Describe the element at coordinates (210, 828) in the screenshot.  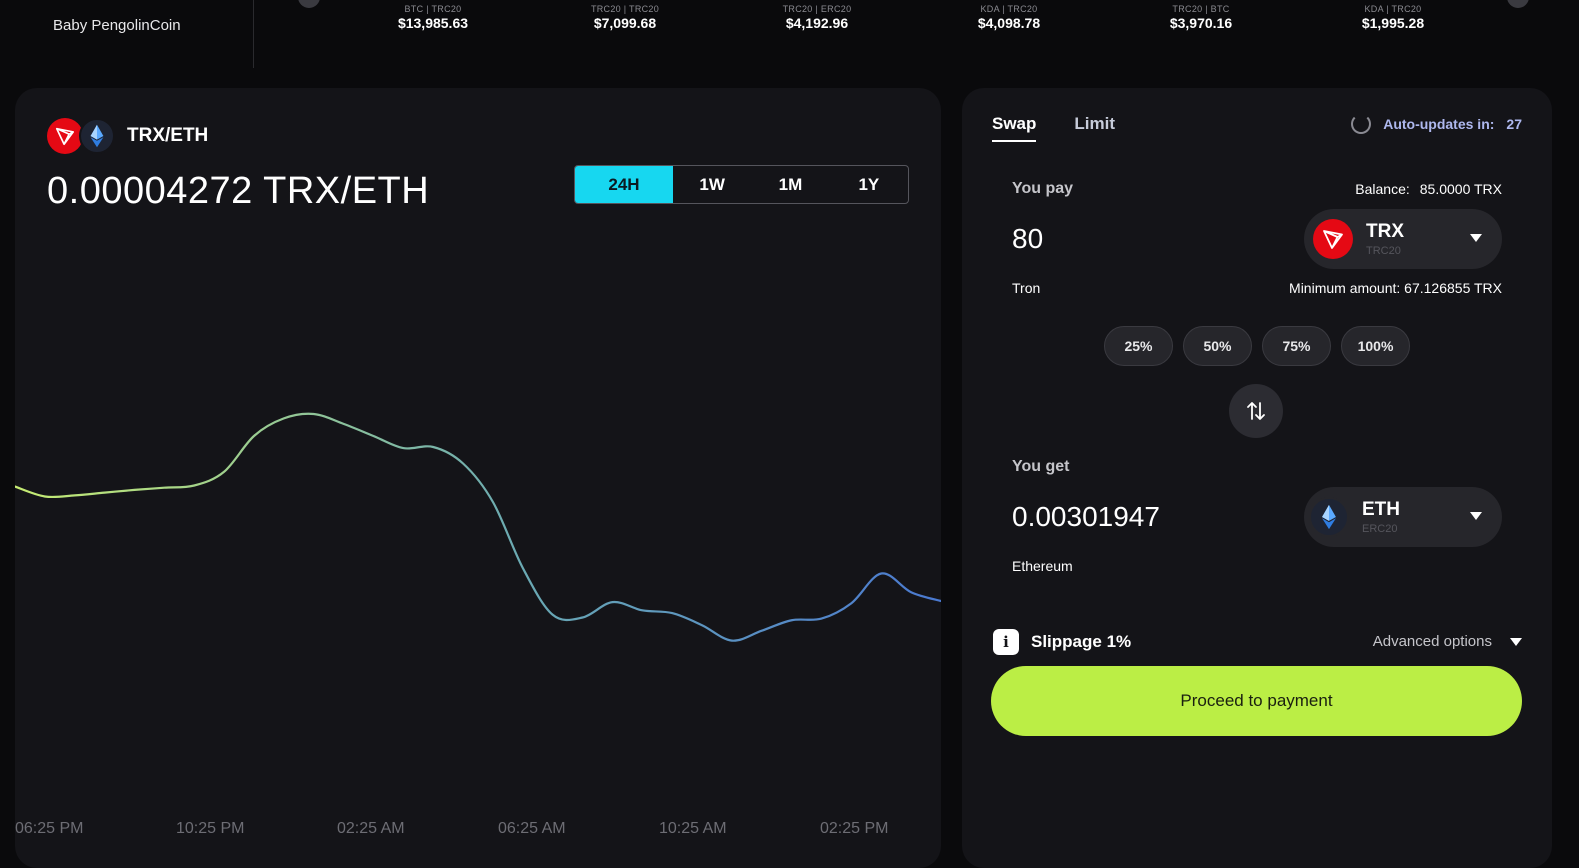
I see `x-tick-label: 10:25 PM` at that location.